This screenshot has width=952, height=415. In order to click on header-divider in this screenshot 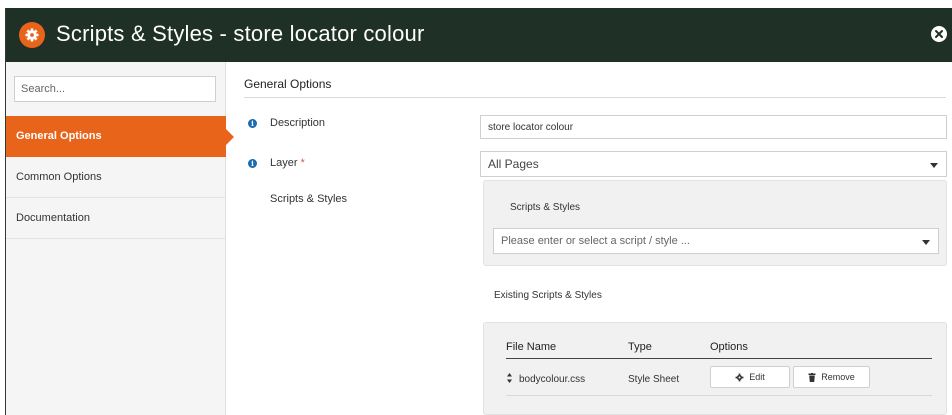, I will do `click(719, 358)`.